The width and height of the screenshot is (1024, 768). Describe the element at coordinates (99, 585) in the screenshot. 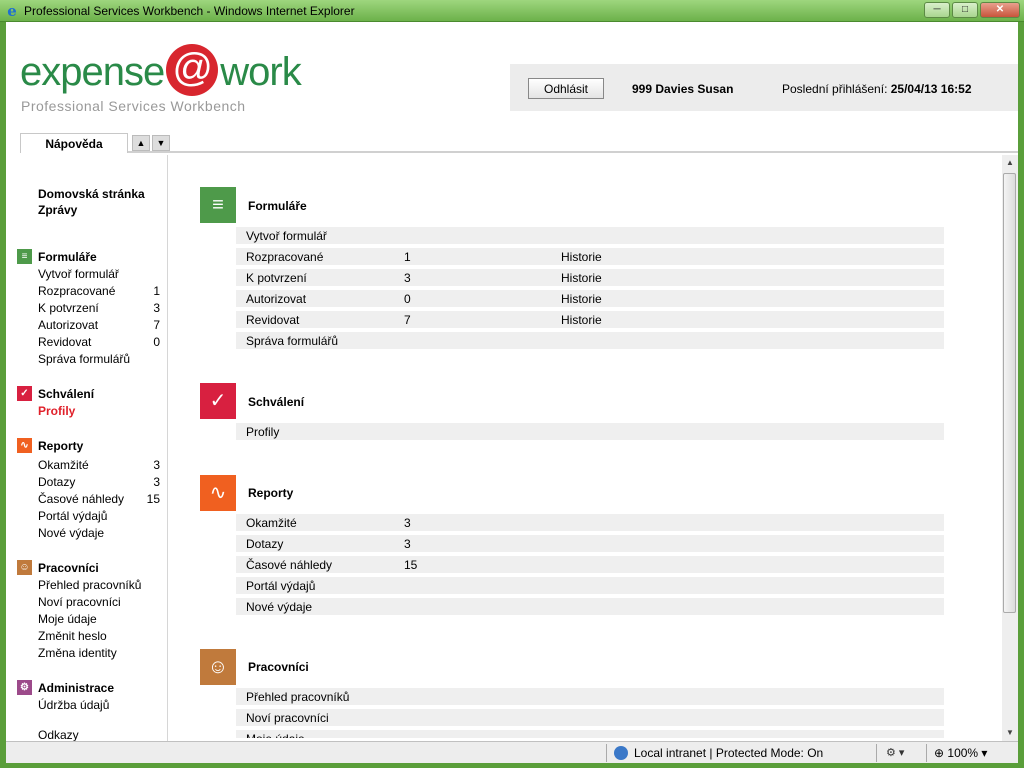

I see `sidebar-item-worker-overview: Přehled pracovníků` at that location.